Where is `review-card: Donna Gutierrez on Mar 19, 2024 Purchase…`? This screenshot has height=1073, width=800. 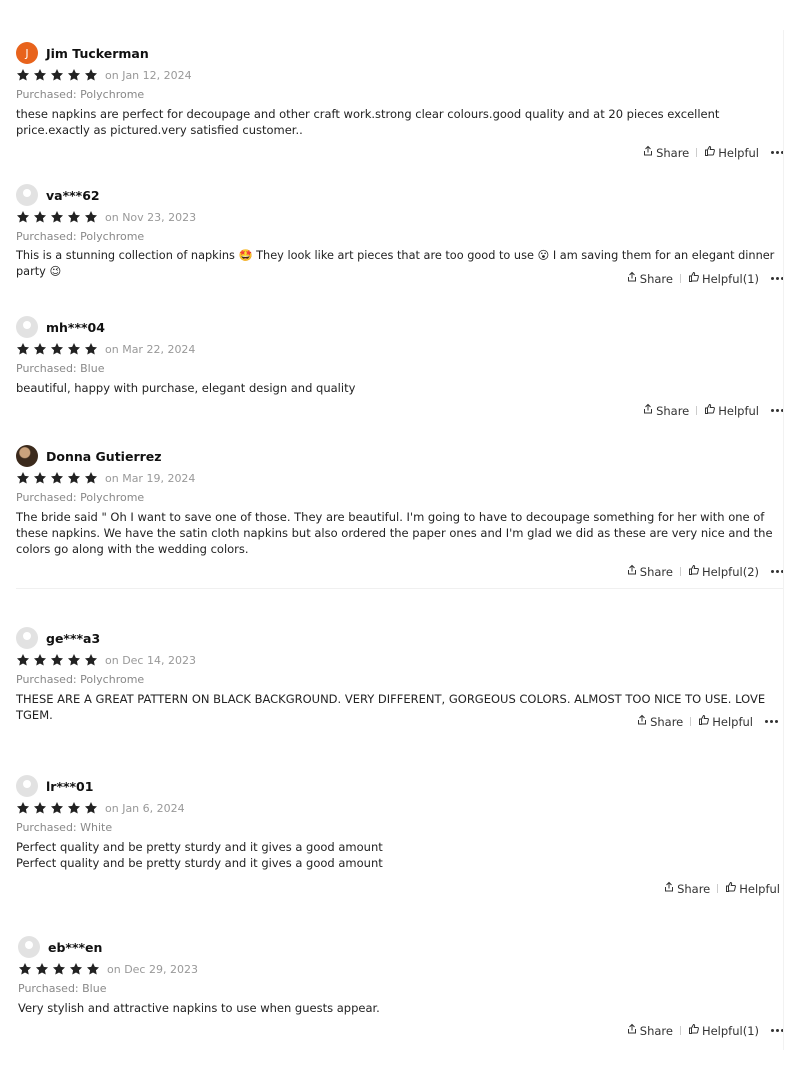
review-card: Donna Gutierrez on Mar 19, 2024 Purchase… is located at coordinates (400, 512).